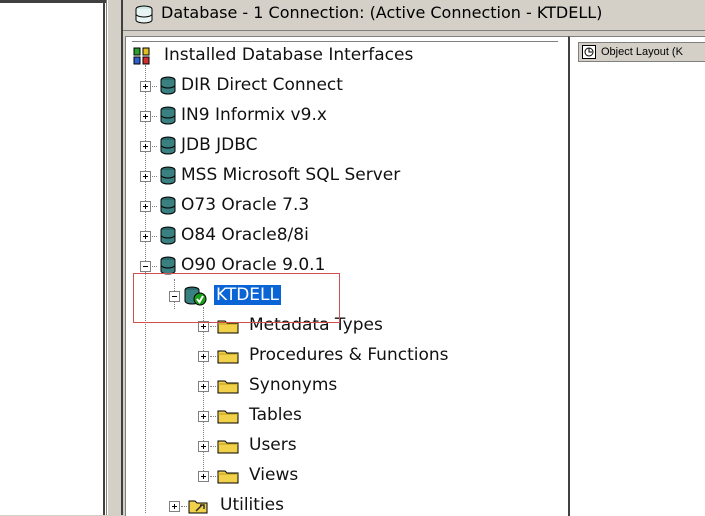 The width and height of the screenshot is (705, 516). I want to click on tree-item-folder: Procedures & Functions, so click(360, 356).